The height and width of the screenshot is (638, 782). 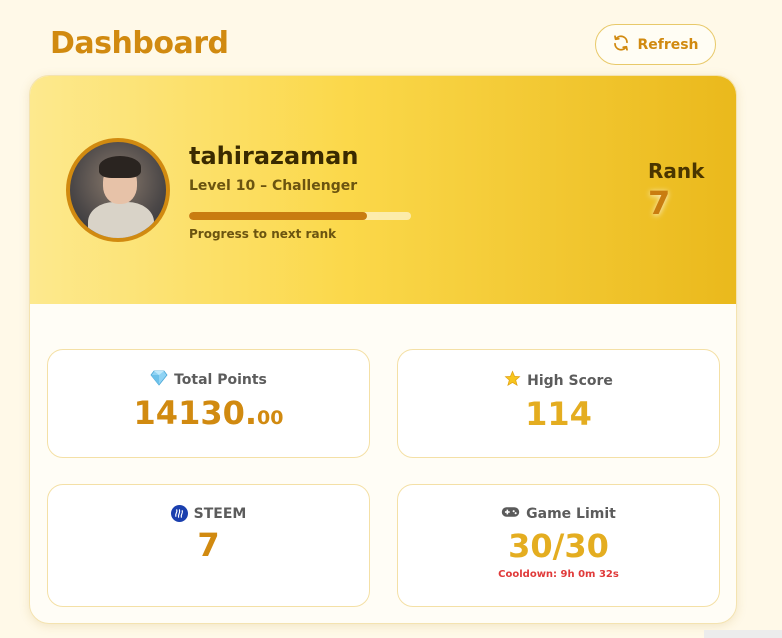 I want to click on stat-label: Total Points, so click(x=220, y=380).